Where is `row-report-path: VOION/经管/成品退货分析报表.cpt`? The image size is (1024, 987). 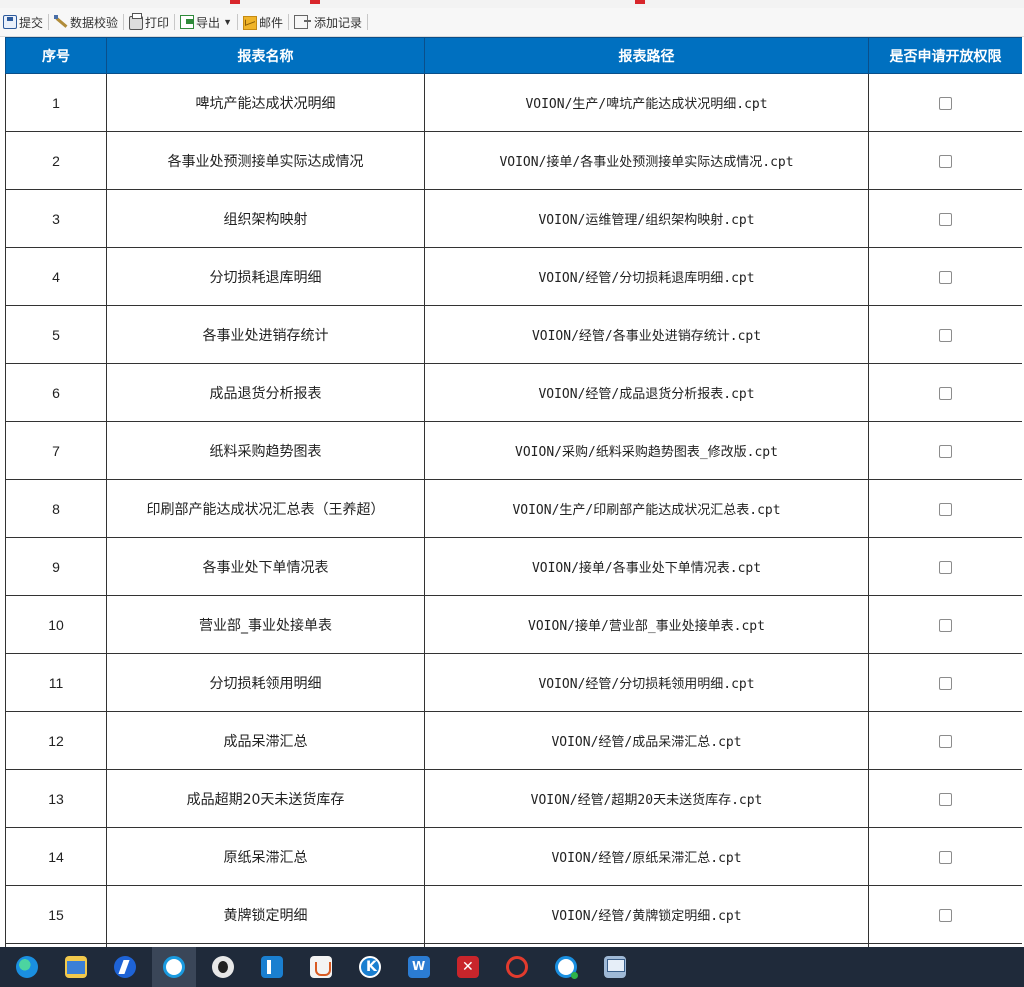
row-report-path: VOION/经管/成品退货分析报表.cpt is located at coordinates (646, 392).